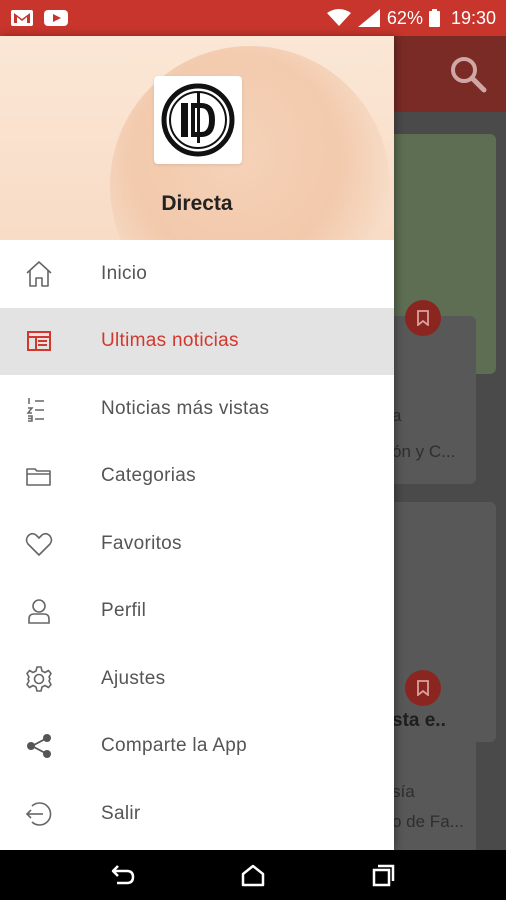  Describe the element at coordinates (124, 273) in the screenshot. I see `menu-label: Inicio` at that location.